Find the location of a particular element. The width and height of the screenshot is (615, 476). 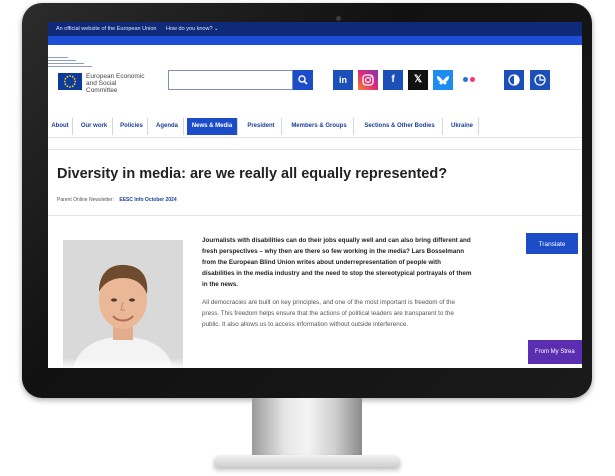

eesc-logo-text: European Economic and Social Committee is located at coordinates (126, 83).